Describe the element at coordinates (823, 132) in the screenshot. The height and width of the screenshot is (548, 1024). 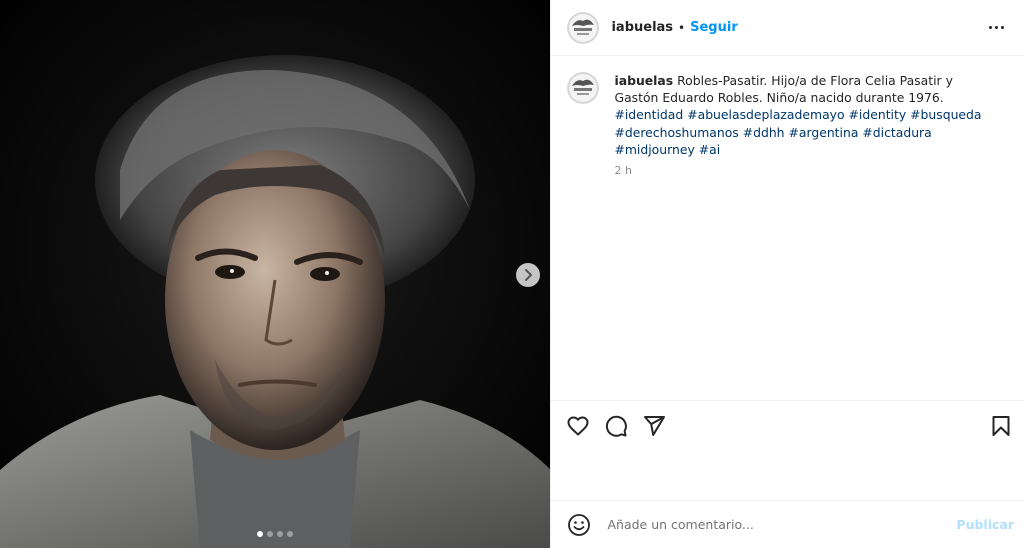
I see `hashtag: #argentina` at that location.